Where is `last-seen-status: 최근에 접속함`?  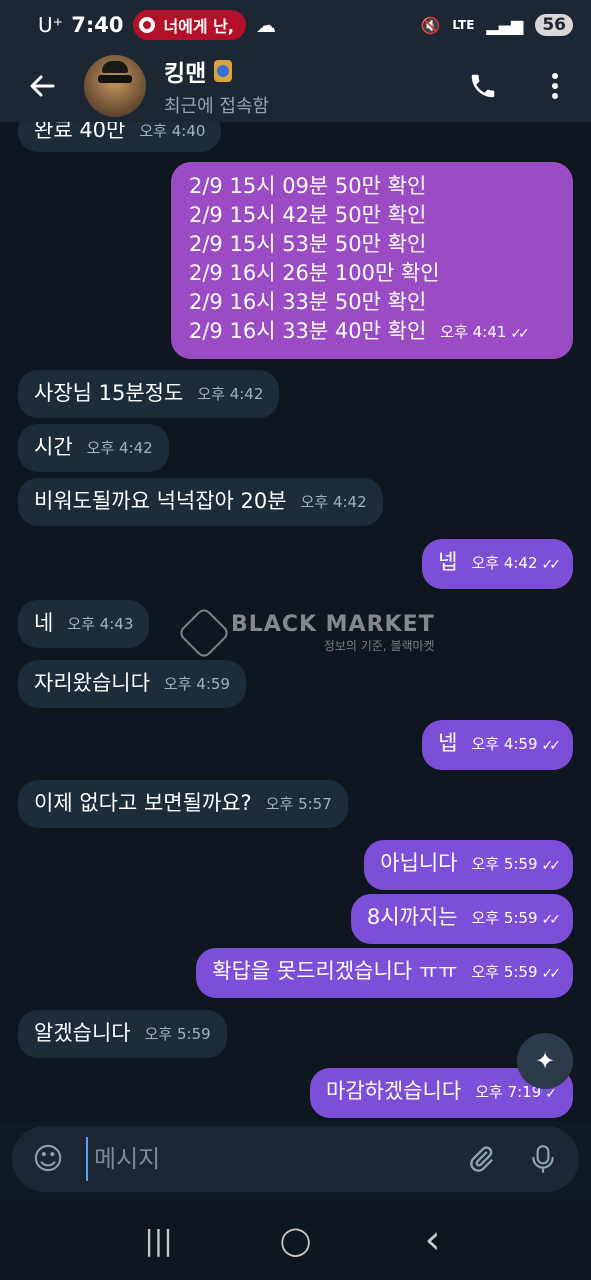 last-seen-status: 최근에 접속함 is located at coordinates (217, 106).